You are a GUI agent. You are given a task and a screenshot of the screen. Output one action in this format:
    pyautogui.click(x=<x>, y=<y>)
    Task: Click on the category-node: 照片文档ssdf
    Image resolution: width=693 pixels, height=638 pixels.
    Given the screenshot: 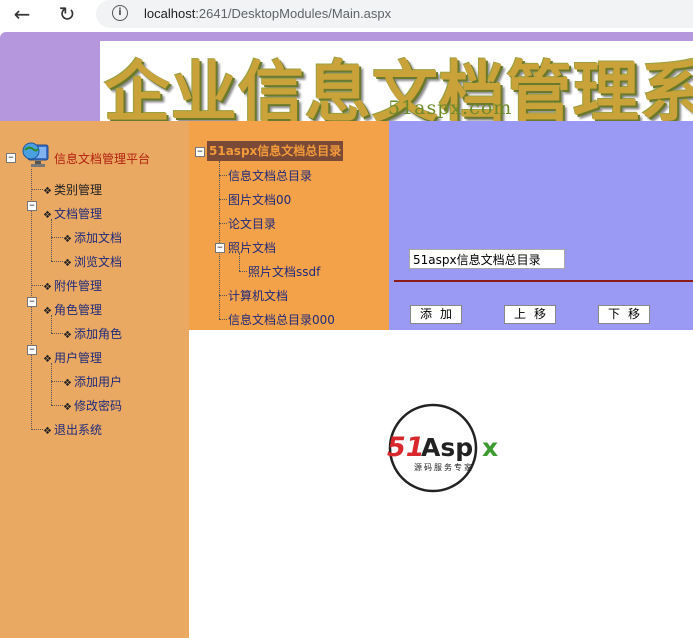 What is the action you would take?
    pyautogui.click(x=284, y=271)
    